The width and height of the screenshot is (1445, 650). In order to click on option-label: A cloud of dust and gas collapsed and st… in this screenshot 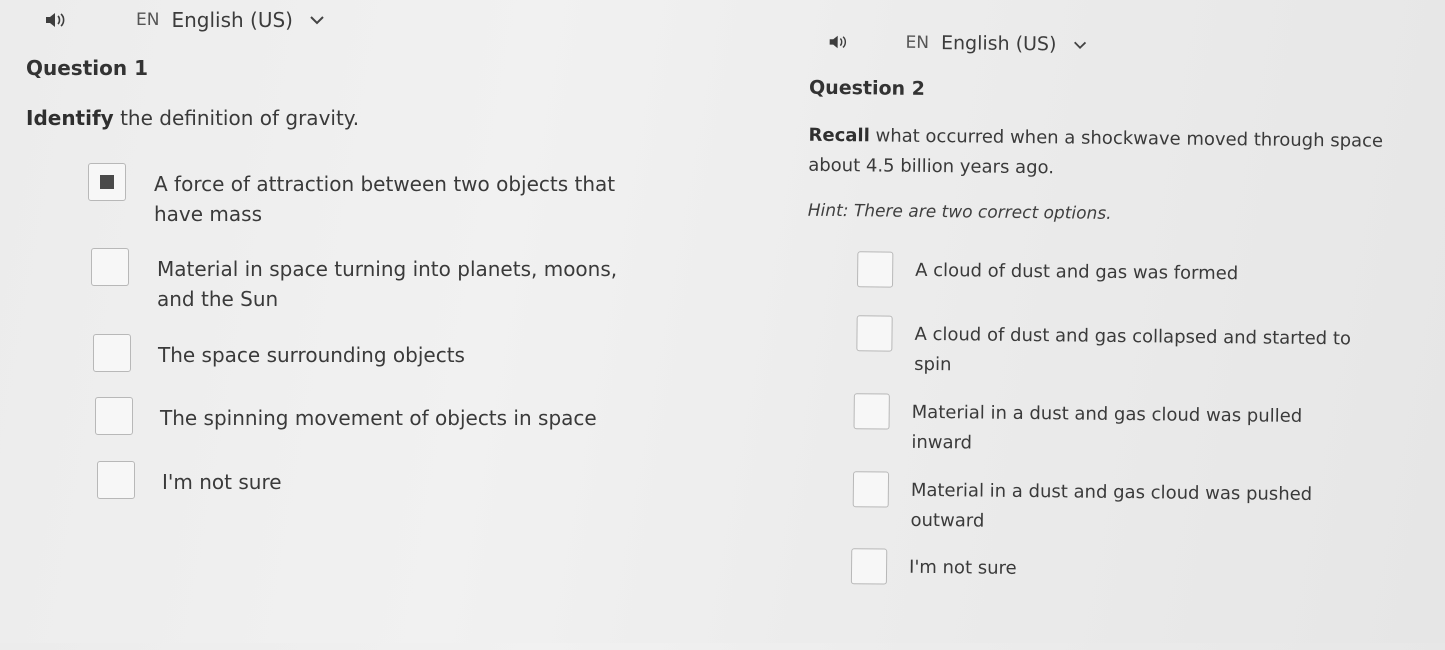, I will do `click(1133, 349)`.